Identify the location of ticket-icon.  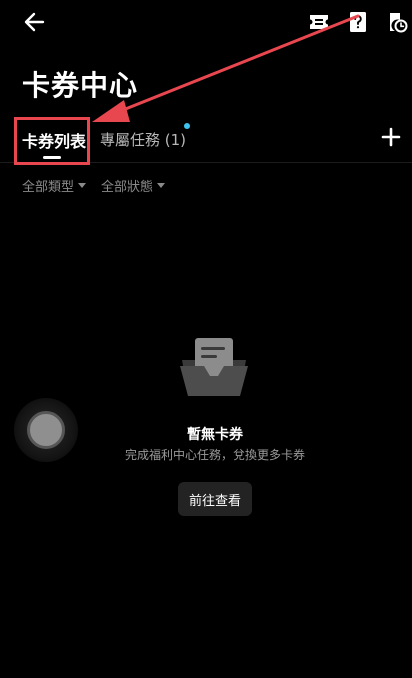
(319, 22).